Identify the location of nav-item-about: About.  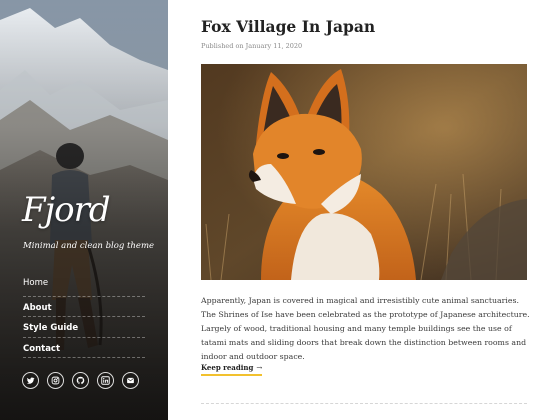
(84, 307).